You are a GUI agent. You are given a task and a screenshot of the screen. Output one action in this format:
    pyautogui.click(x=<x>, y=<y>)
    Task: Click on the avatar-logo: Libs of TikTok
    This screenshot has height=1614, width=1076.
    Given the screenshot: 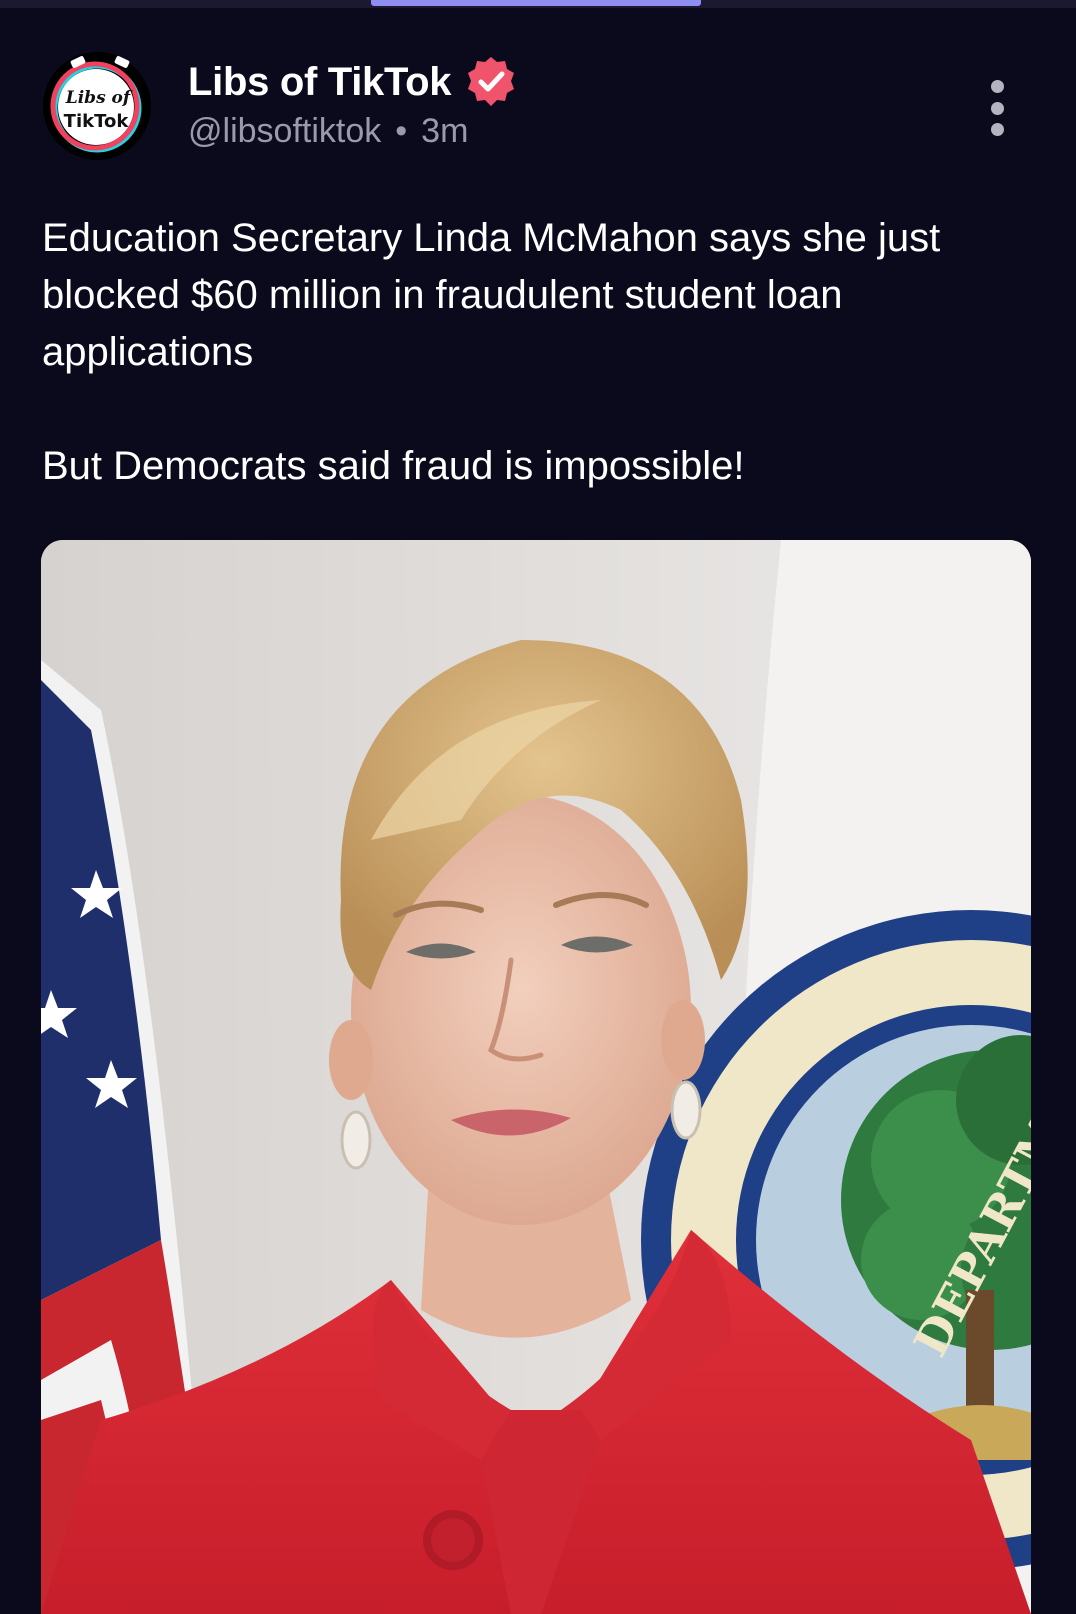 What is the action you would take?
    pyautogui.click(x=97, y=106)
    